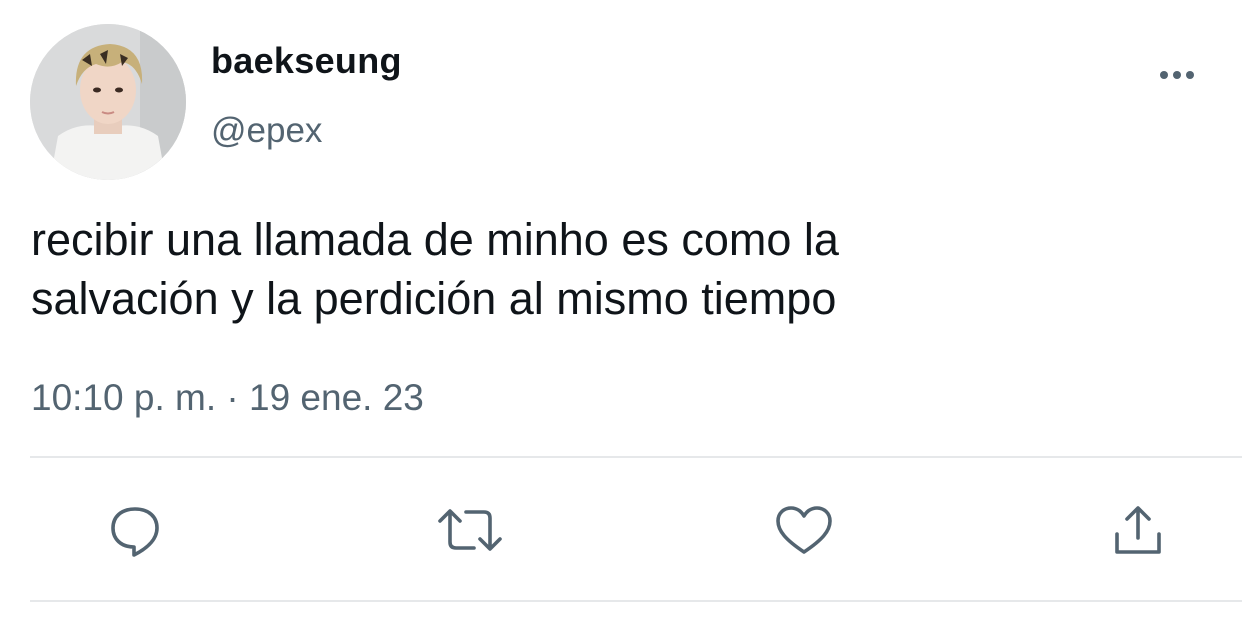 This screenshot has width=1242, height=621. I want to click on more-options-button, so click(1179, 75).